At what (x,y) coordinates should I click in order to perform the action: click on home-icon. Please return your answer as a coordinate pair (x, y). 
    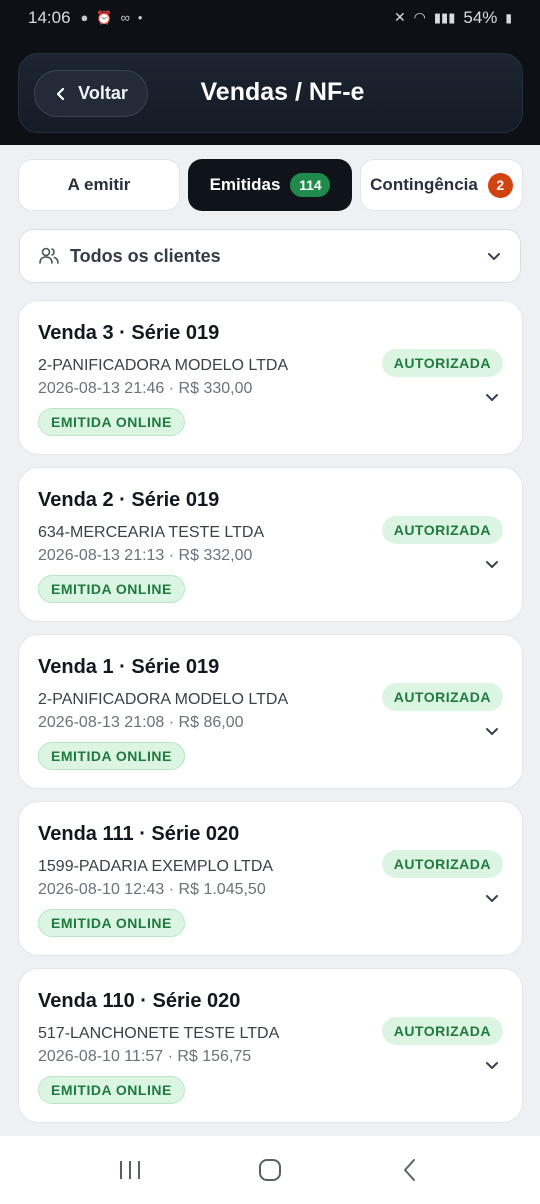
    Looking at the image, I should click on (270, 1170).